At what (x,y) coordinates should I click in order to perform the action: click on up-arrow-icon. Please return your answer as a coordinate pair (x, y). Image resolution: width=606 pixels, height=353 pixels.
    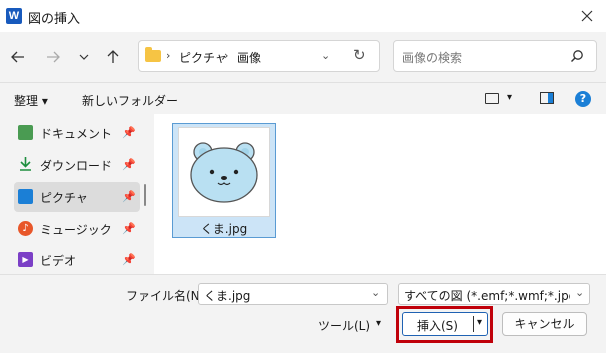
    Looking at the image, I should click on (113, 56).